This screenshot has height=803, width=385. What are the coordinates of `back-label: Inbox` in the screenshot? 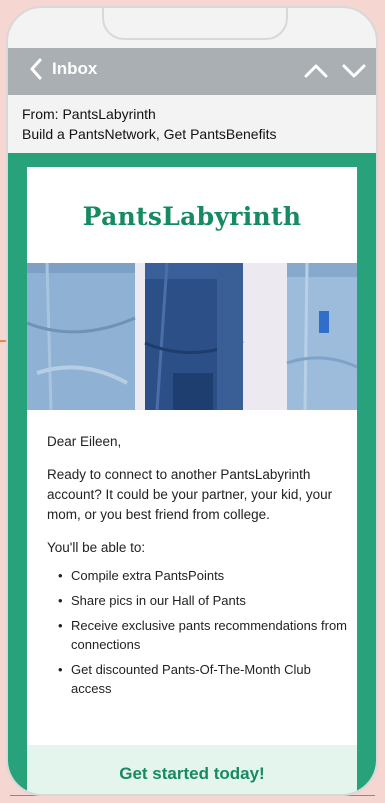 It's located at (75, 68).